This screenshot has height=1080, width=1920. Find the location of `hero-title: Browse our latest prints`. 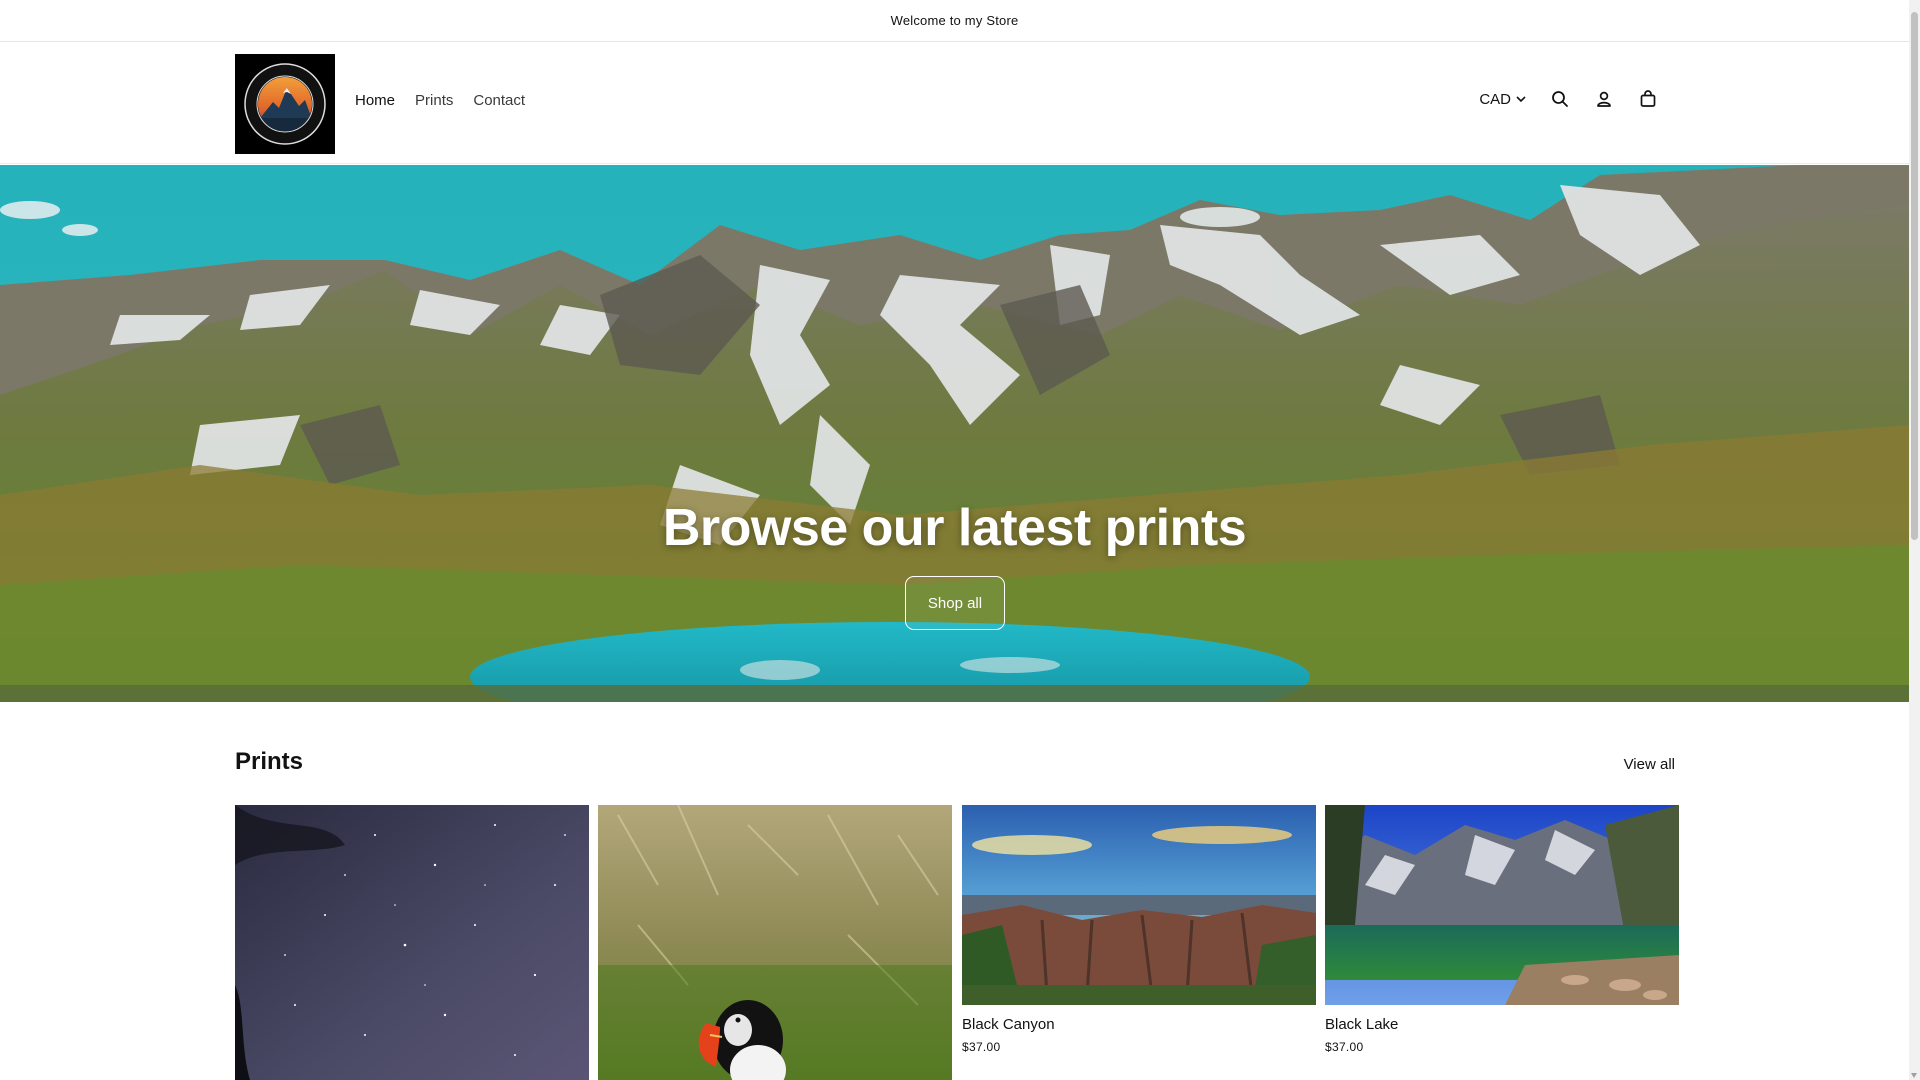

hero-title: Browse our latest prints is located at coordinates (954, 528).